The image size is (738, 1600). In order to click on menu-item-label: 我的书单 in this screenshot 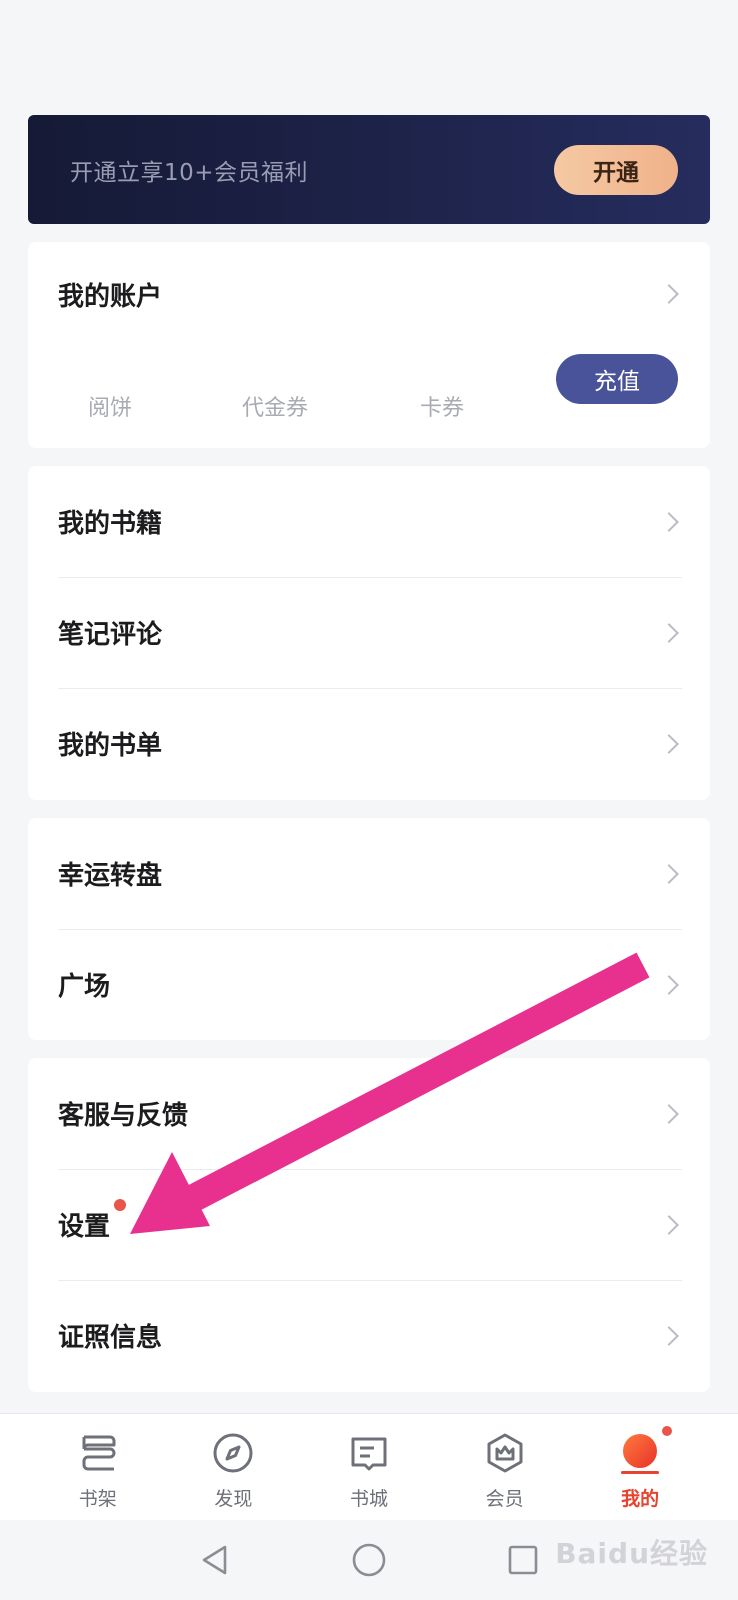, I will do `click(110, 746)`.